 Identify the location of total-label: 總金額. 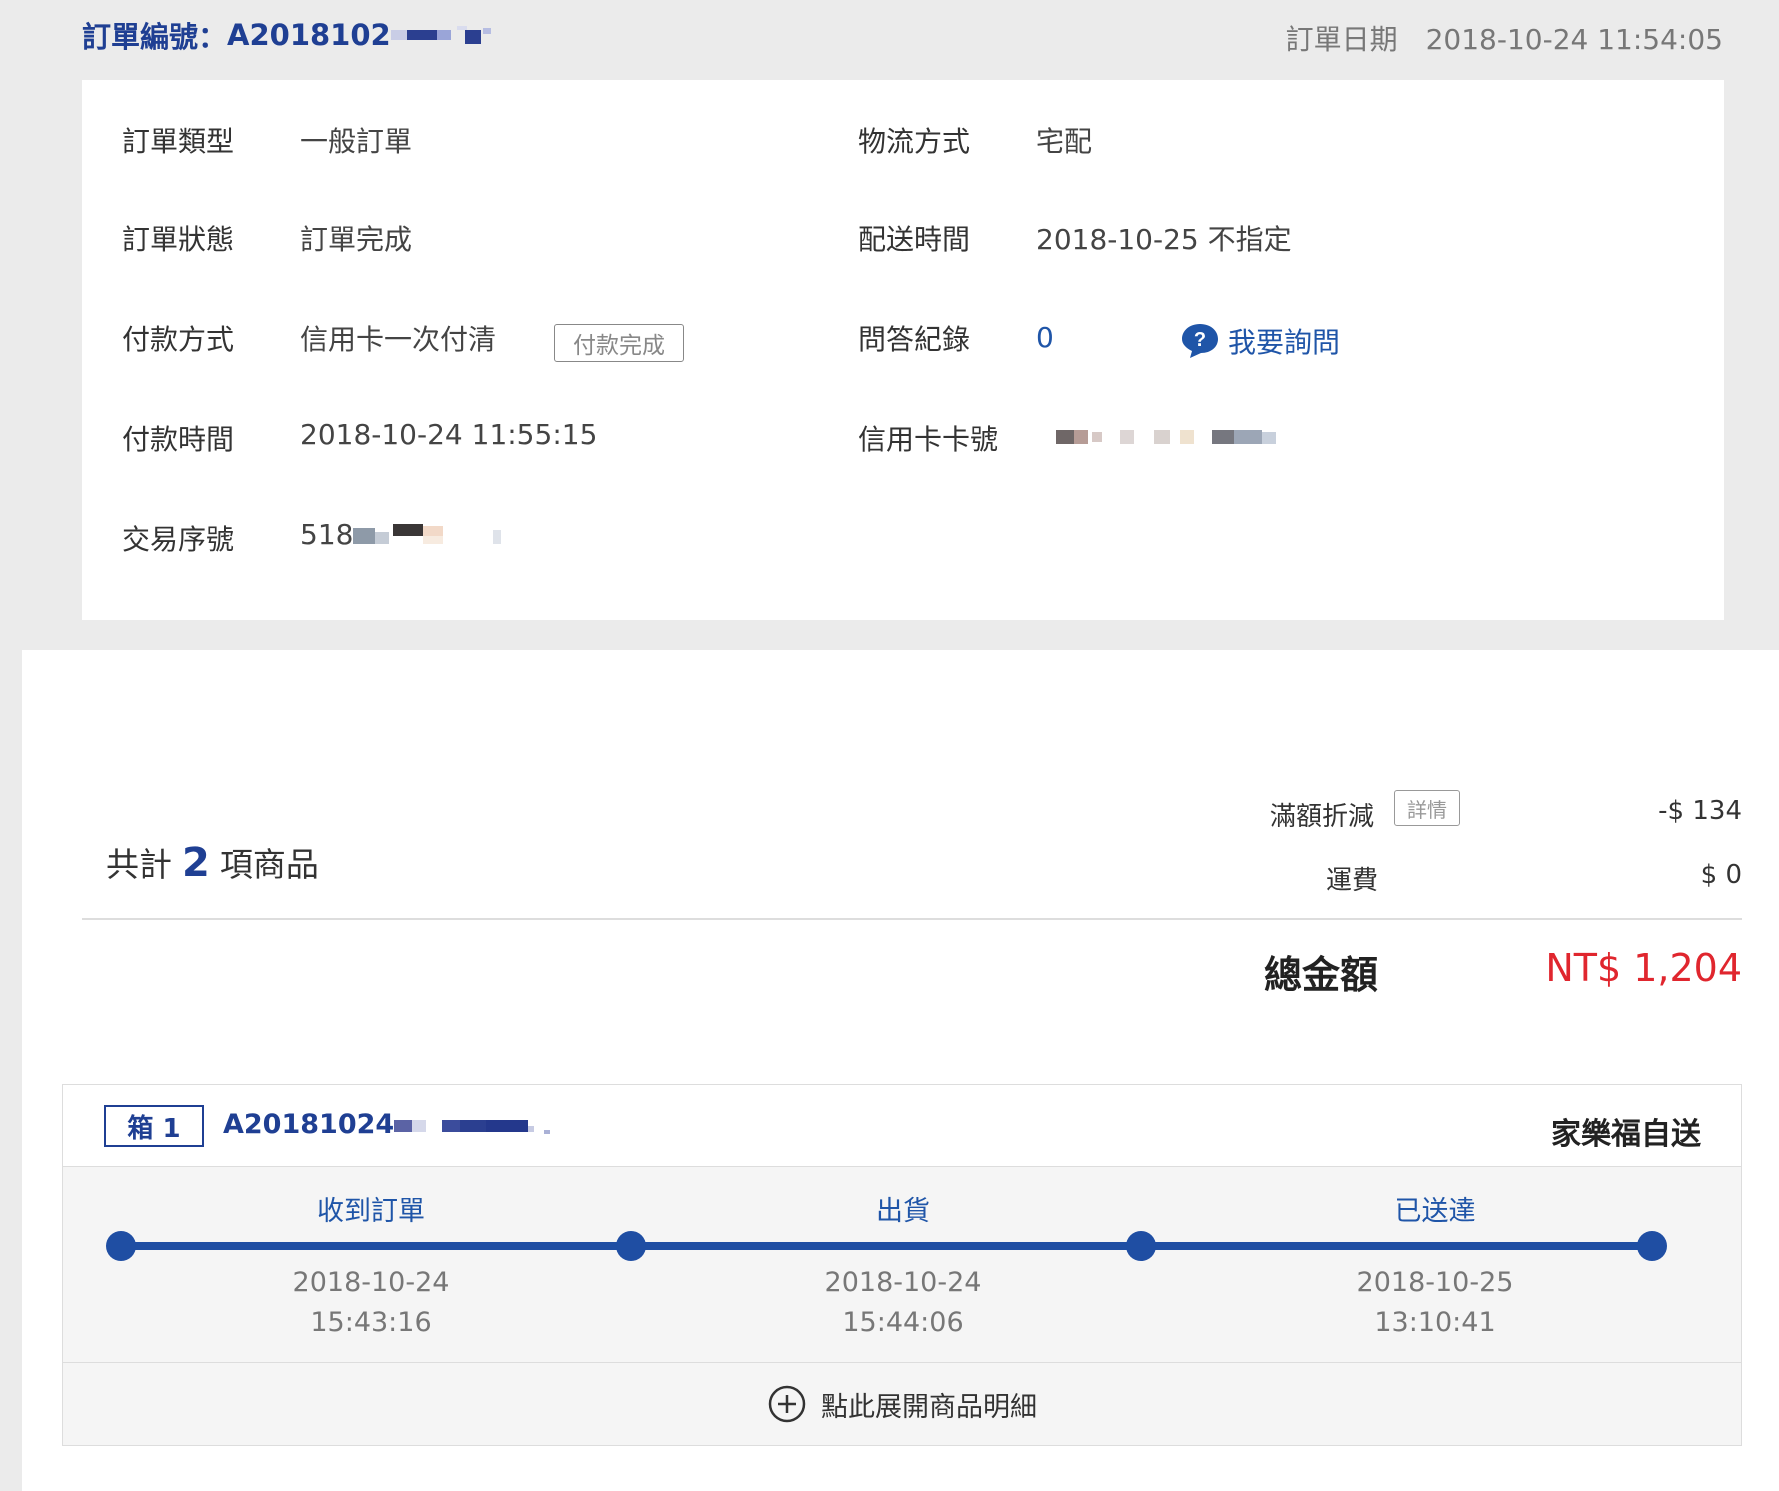
(1321, 975).